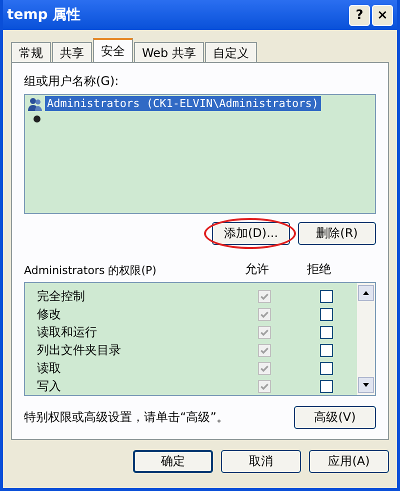 The image size is (400, 491). Describe the element at coordinates (382, 15) in the screenshot. I see `close-button: ×` at that location.